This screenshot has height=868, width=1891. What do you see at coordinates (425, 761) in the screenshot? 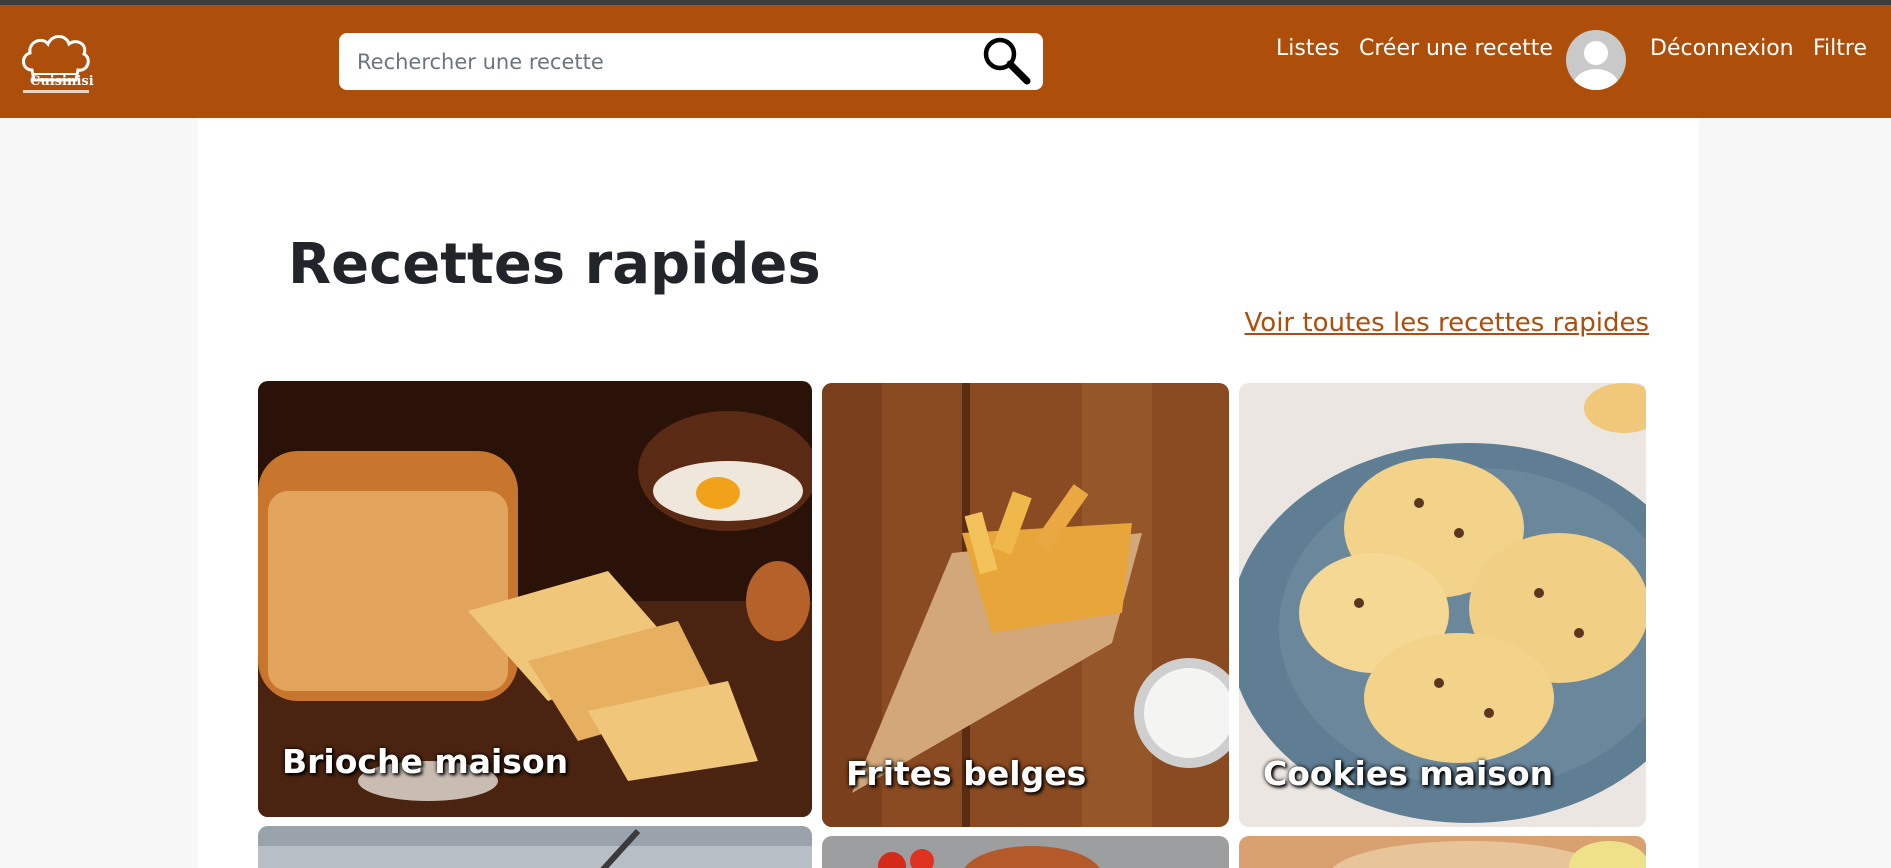
I see `recipe-card-title: Brioche maison` at bounding box center [425, 761].